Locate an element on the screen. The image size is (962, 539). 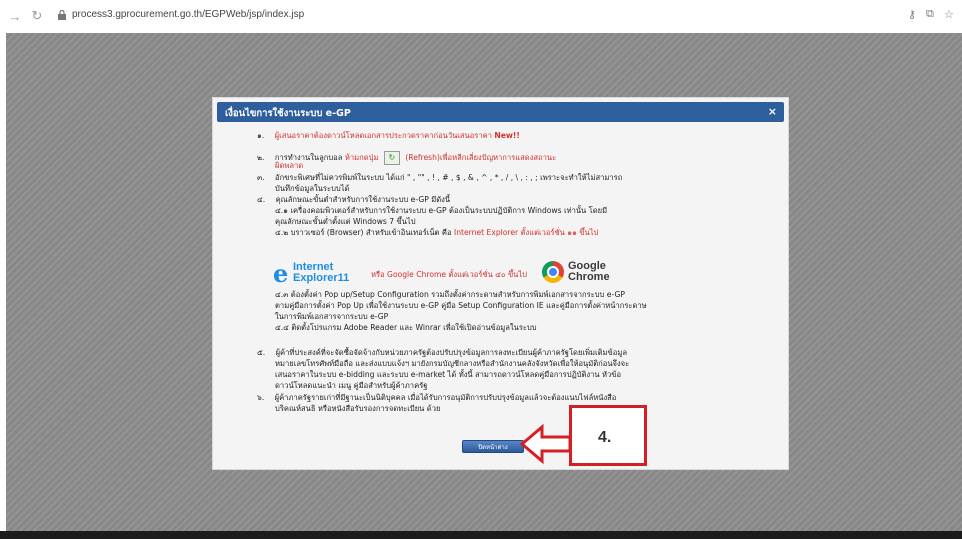
dialog-header: เงื่อนไขการใช้งานระบบ e-GP × is located at coordinates (500, 112).